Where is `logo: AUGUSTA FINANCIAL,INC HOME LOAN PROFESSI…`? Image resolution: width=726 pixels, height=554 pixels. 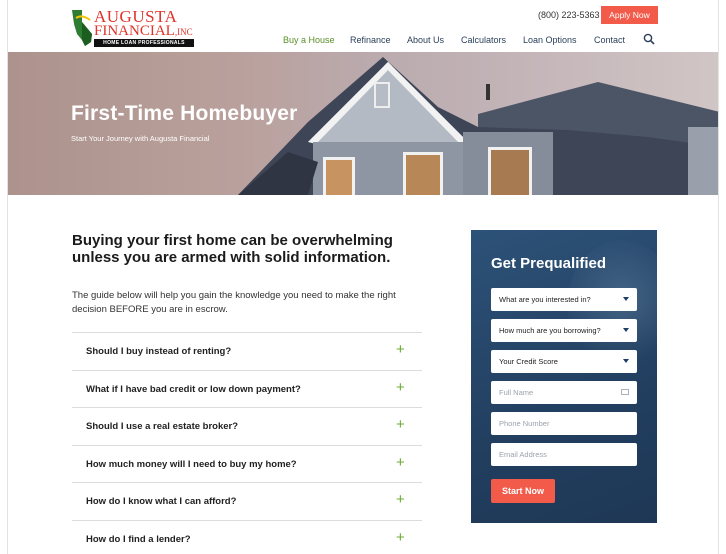
logo: AUGUSTA FINANCIAL,INC HOME LOAN PROFESSI… is located at coordinates (135, 28).